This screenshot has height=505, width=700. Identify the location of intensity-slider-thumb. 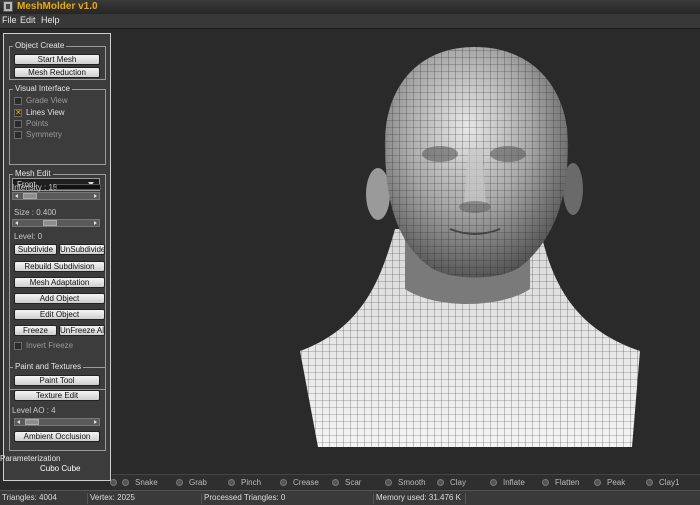
(30, 196).